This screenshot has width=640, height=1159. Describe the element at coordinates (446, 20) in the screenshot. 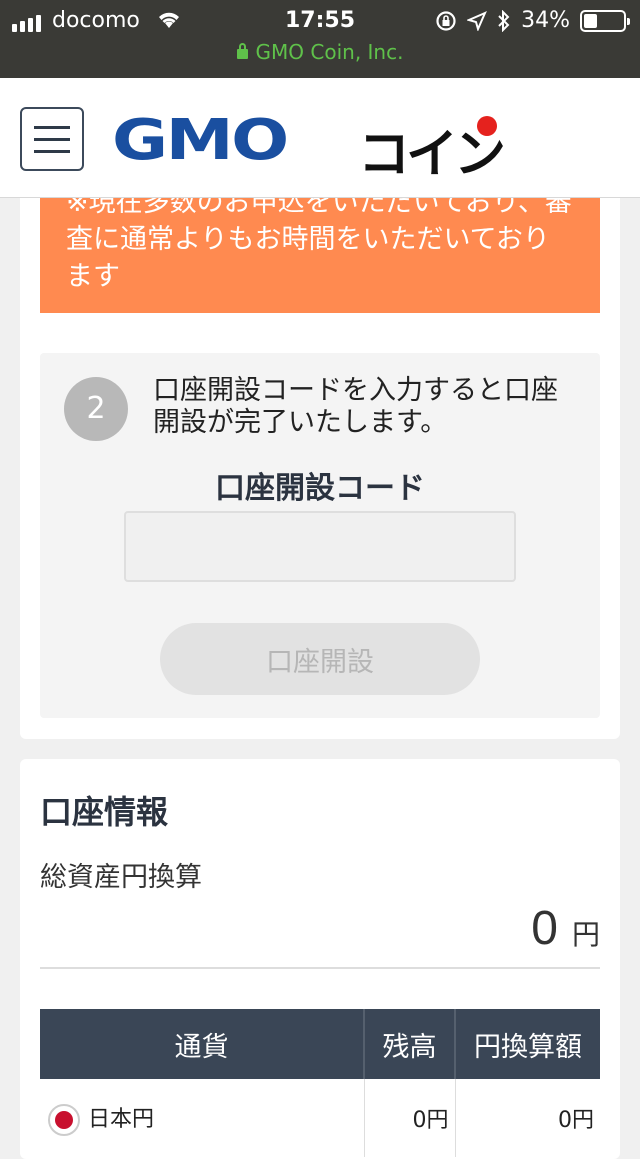

I see `orientation-lock-icon` at that location.